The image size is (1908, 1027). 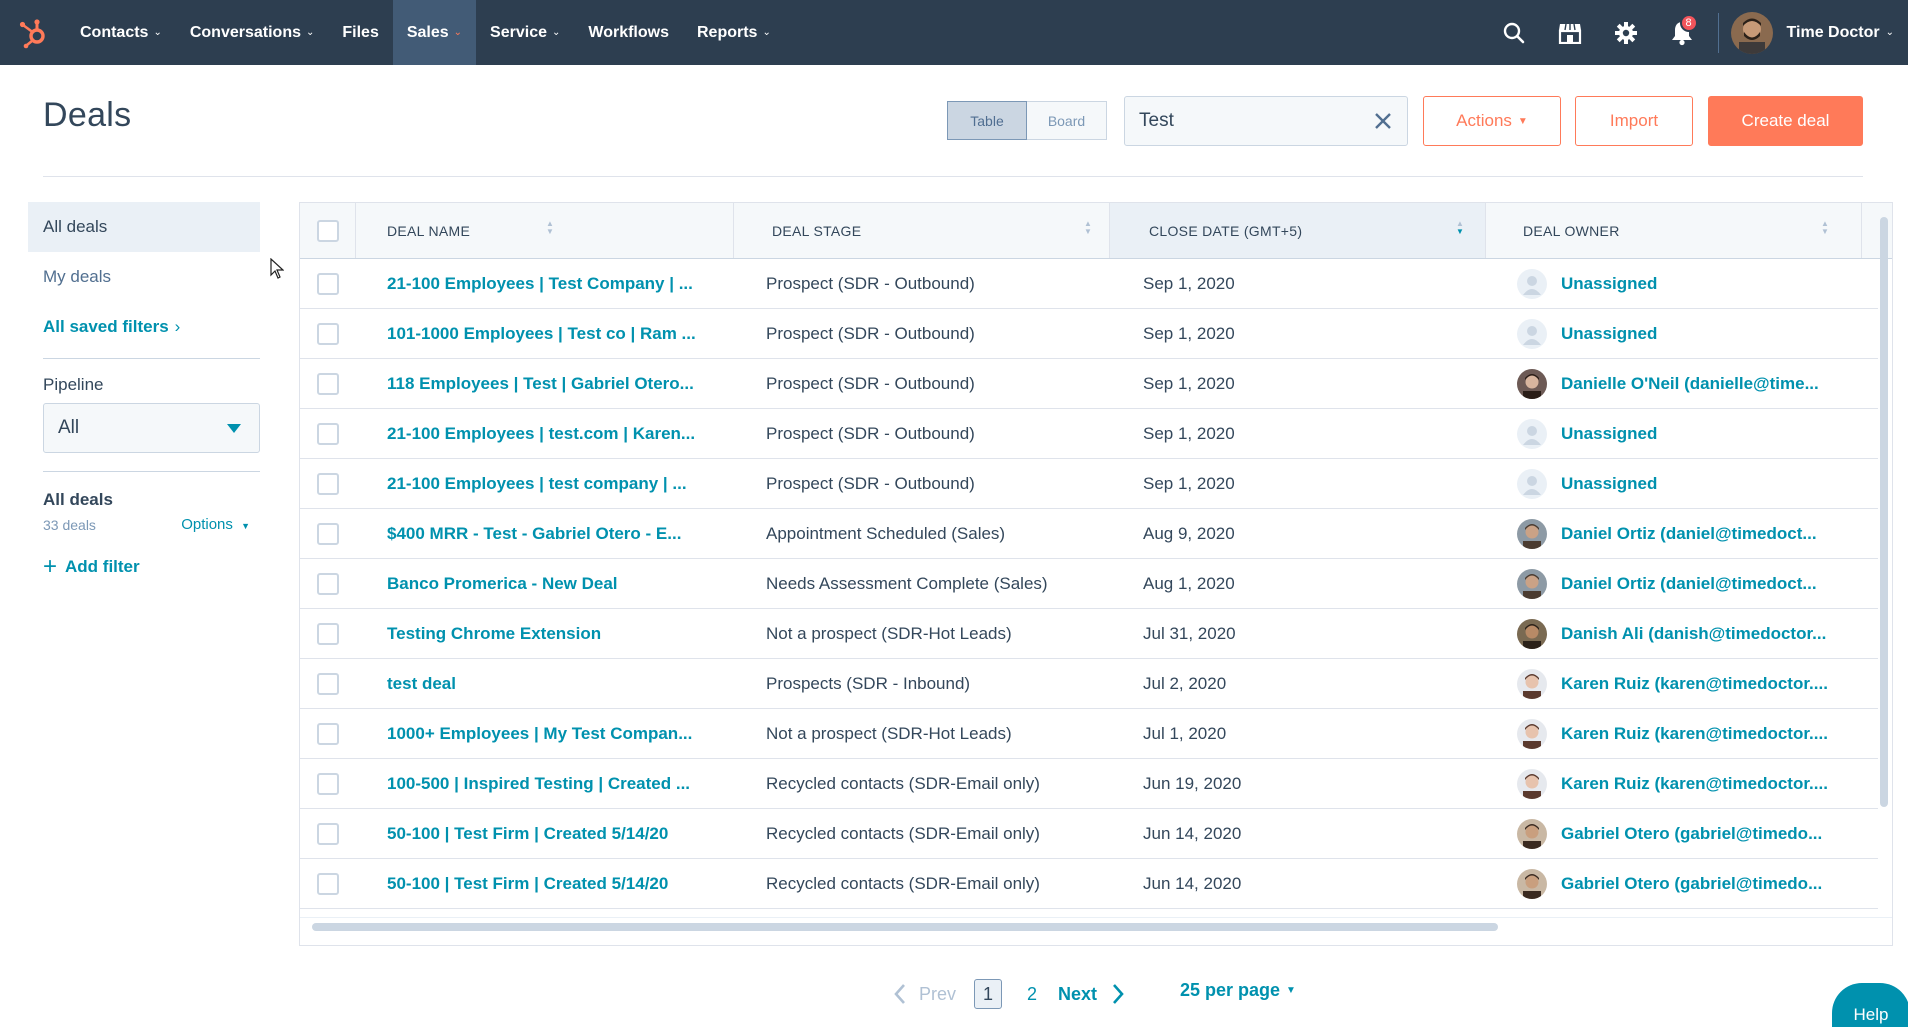 I want to click on nav-item-conversations: Conversations ⌄, so click(x=252, y=32).